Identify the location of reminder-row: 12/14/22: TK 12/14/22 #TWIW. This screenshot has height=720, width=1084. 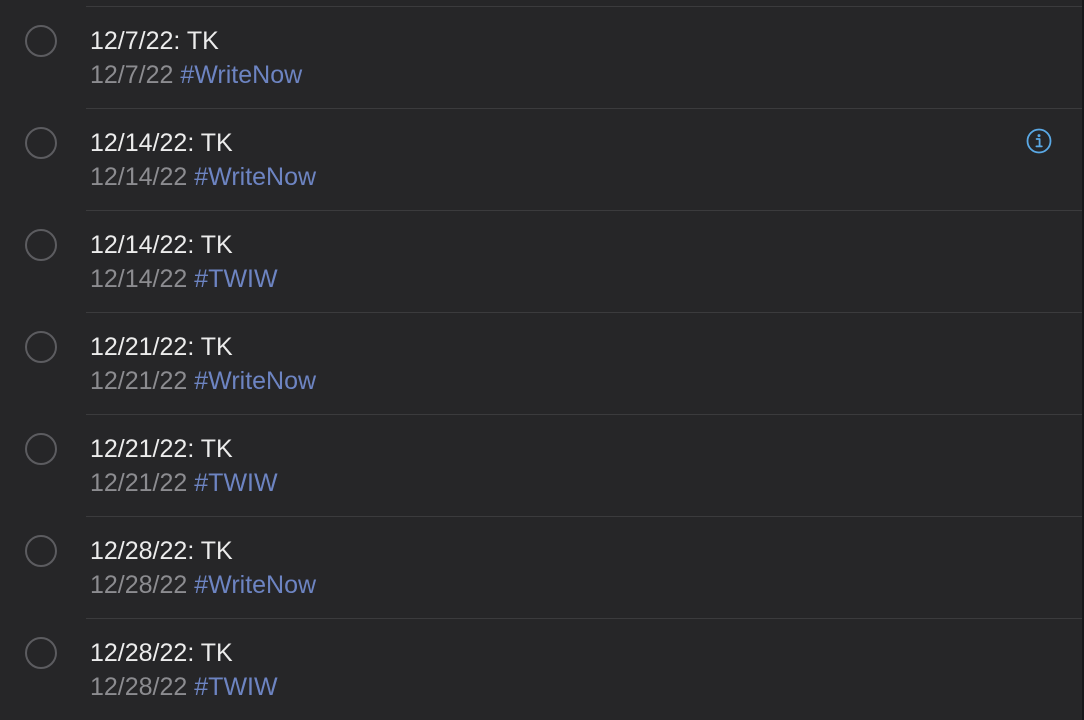
(541, 262).